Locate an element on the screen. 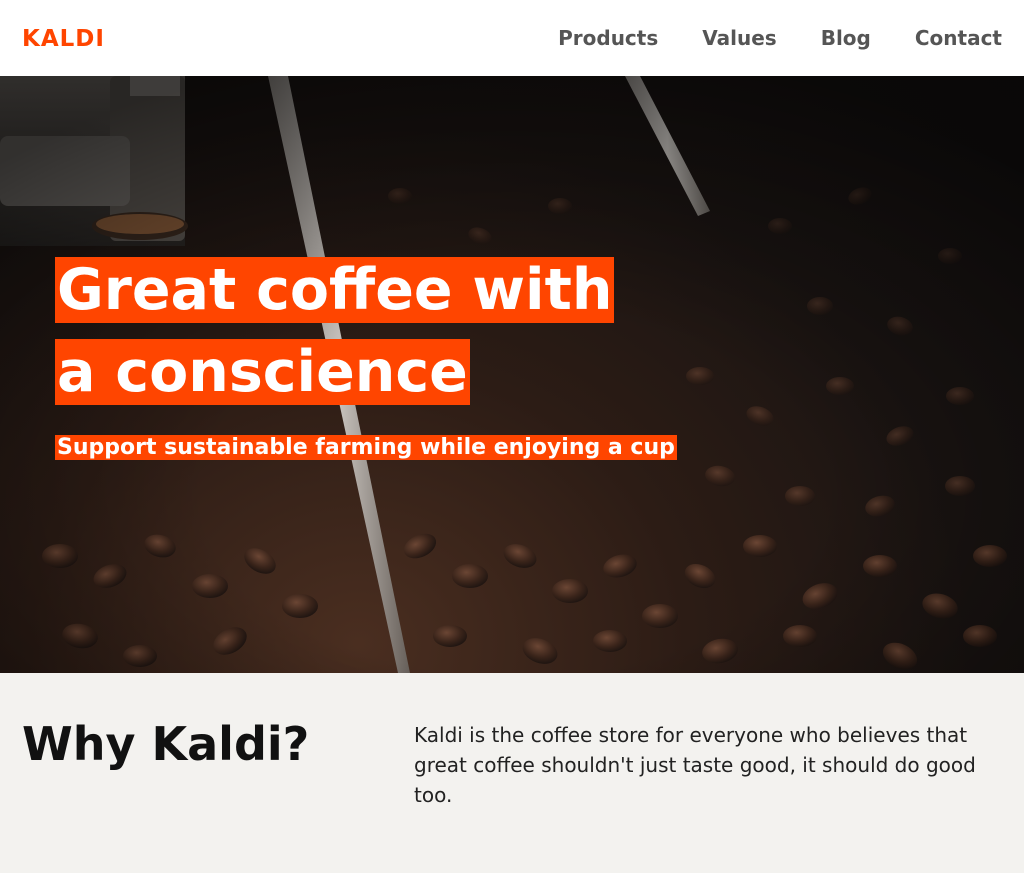 The width and height of the screenshot is (1024, 873). nav-link-products: Products is located at coordinates (608, 38).